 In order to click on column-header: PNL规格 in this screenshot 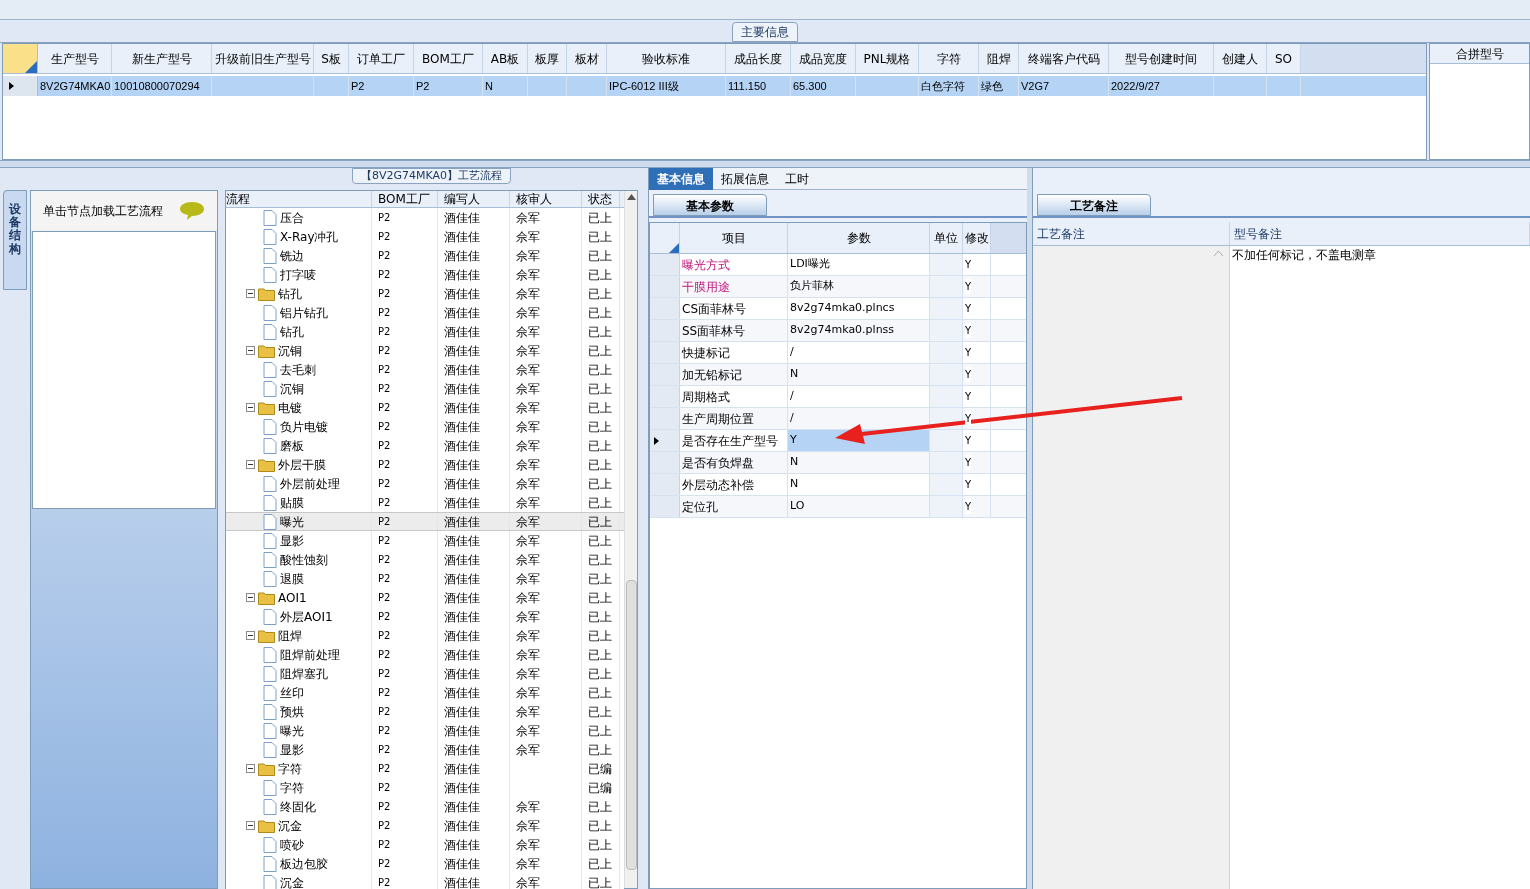, I will do `click(887, 58)`.